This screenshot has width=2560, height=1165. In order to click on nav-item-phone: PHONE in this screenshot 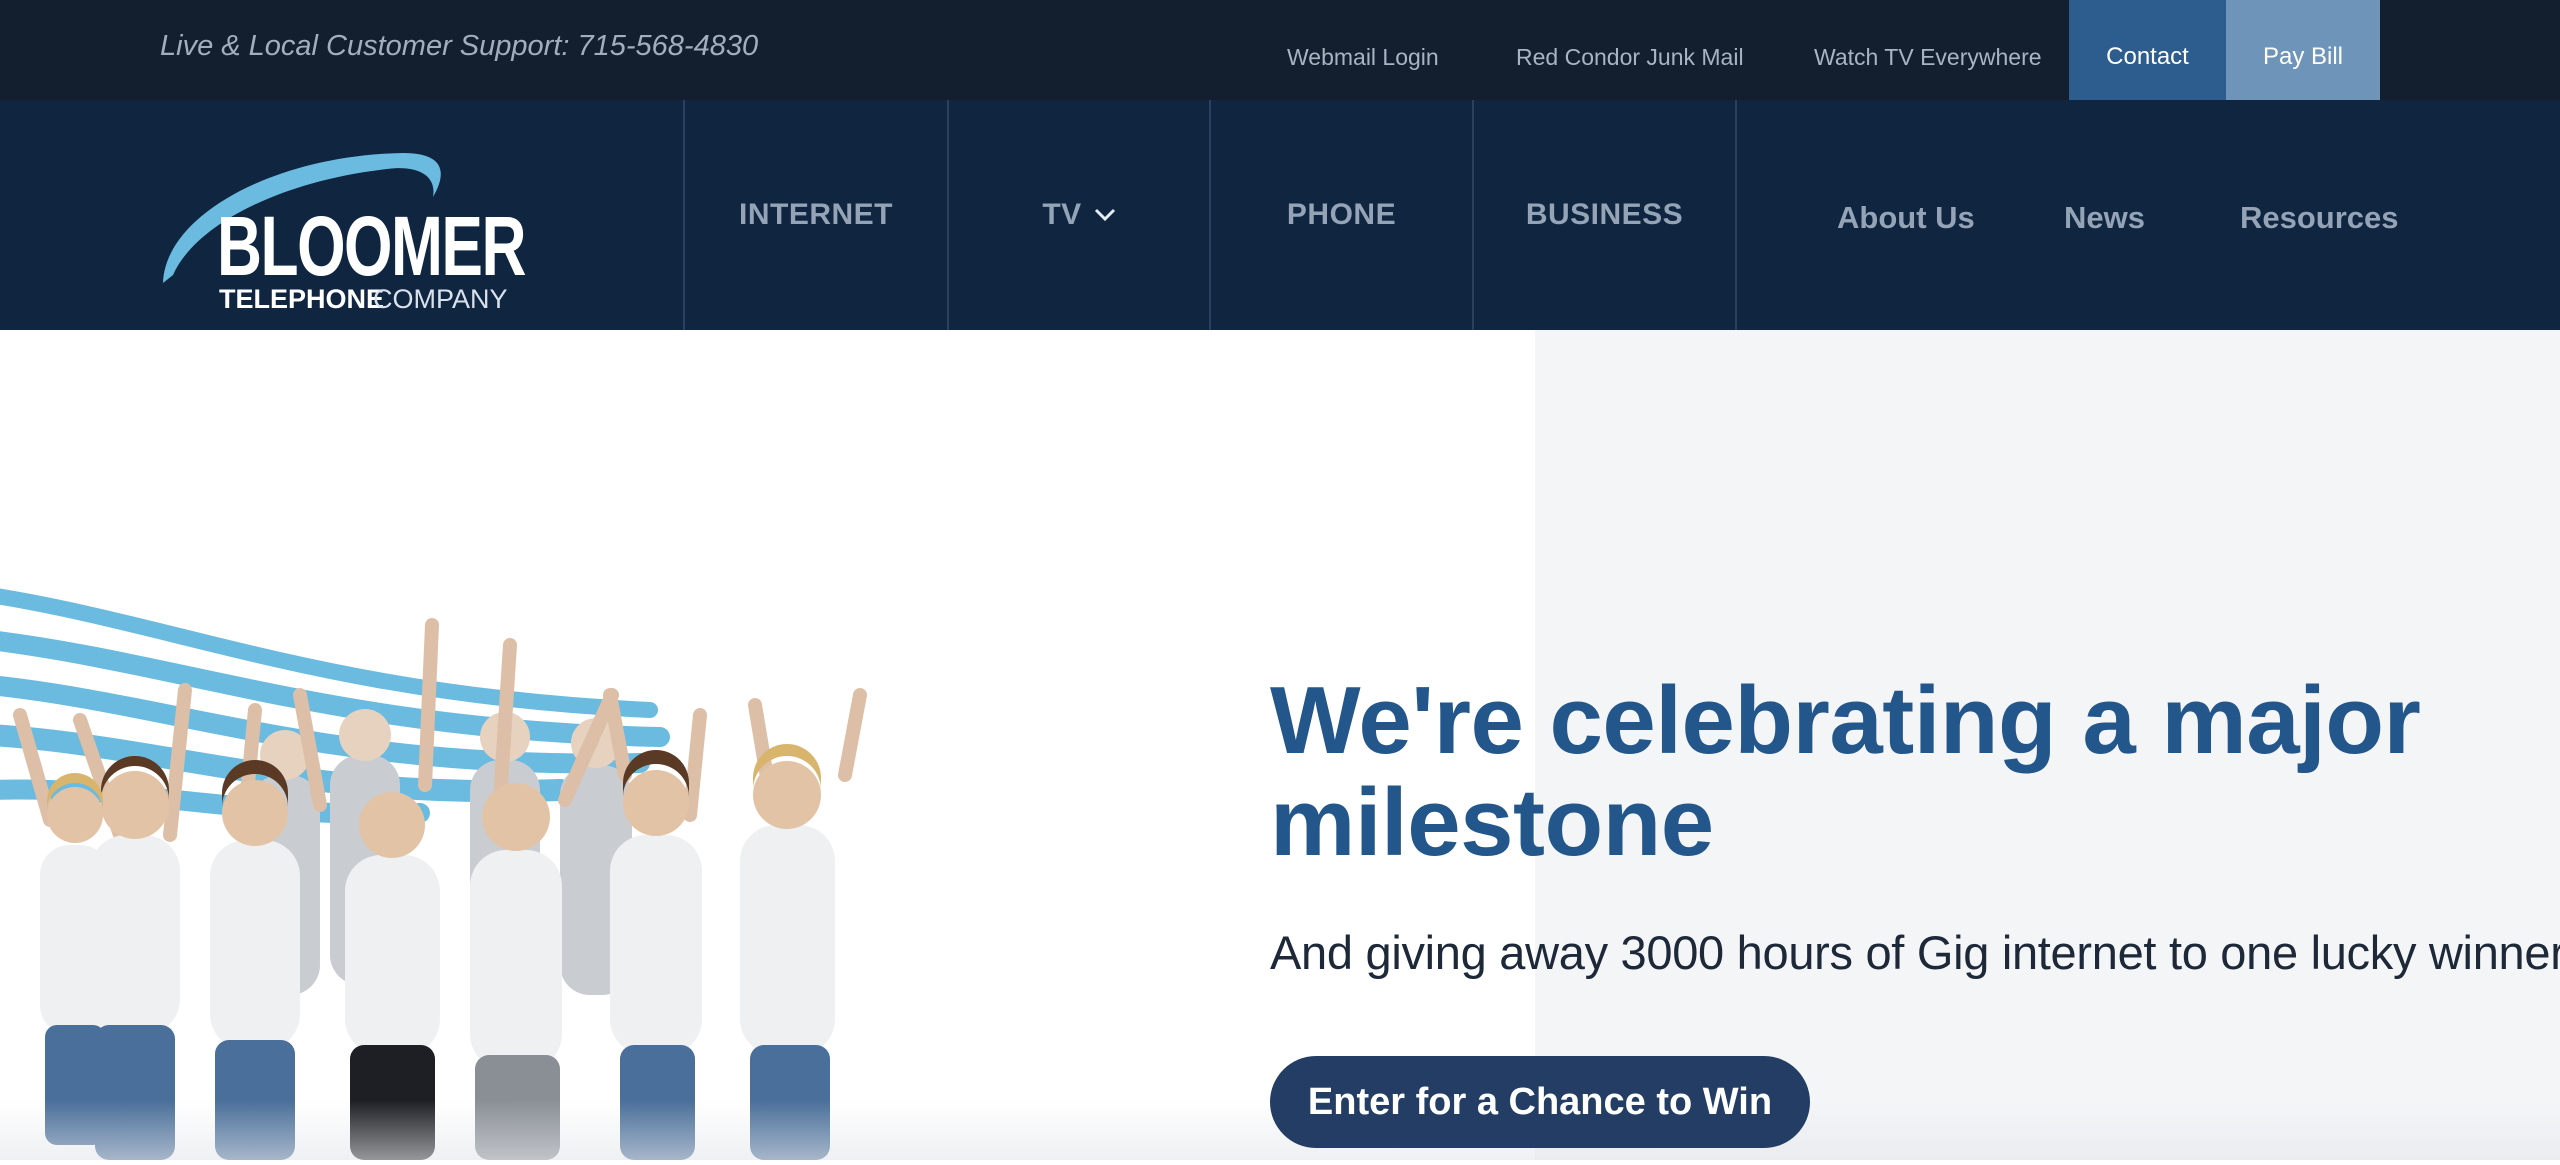, I will do `click(1341, 215)`.